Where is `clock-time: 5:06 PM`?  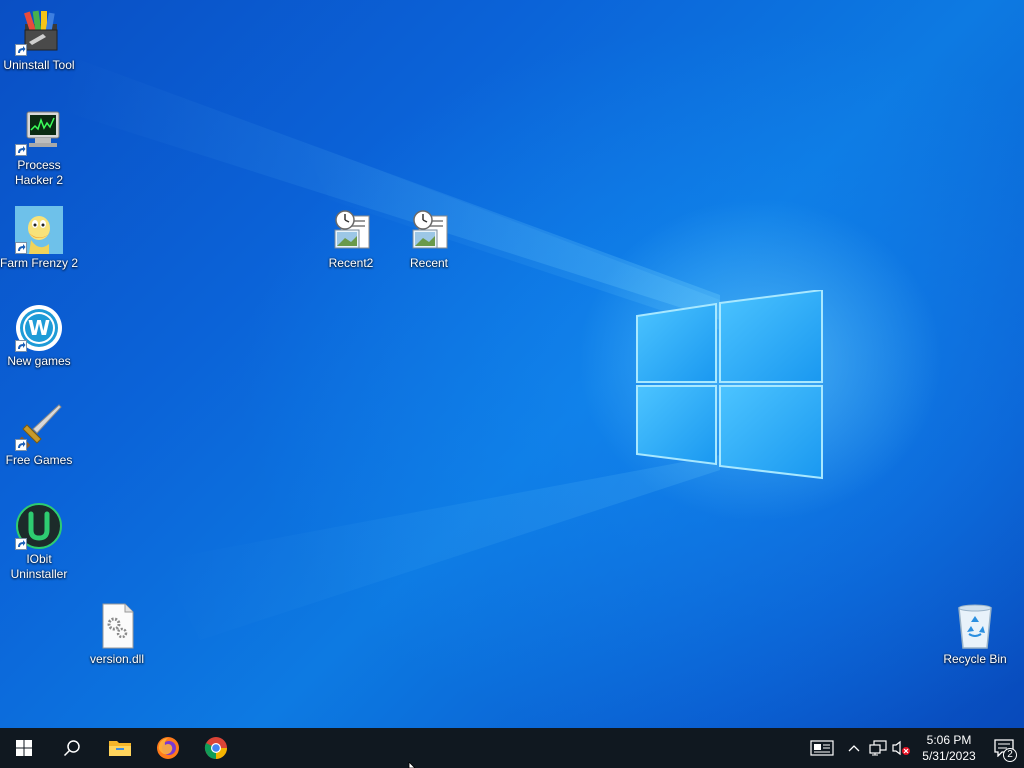 clock-time: 5:06 PM is located at coordinates (949, 740).